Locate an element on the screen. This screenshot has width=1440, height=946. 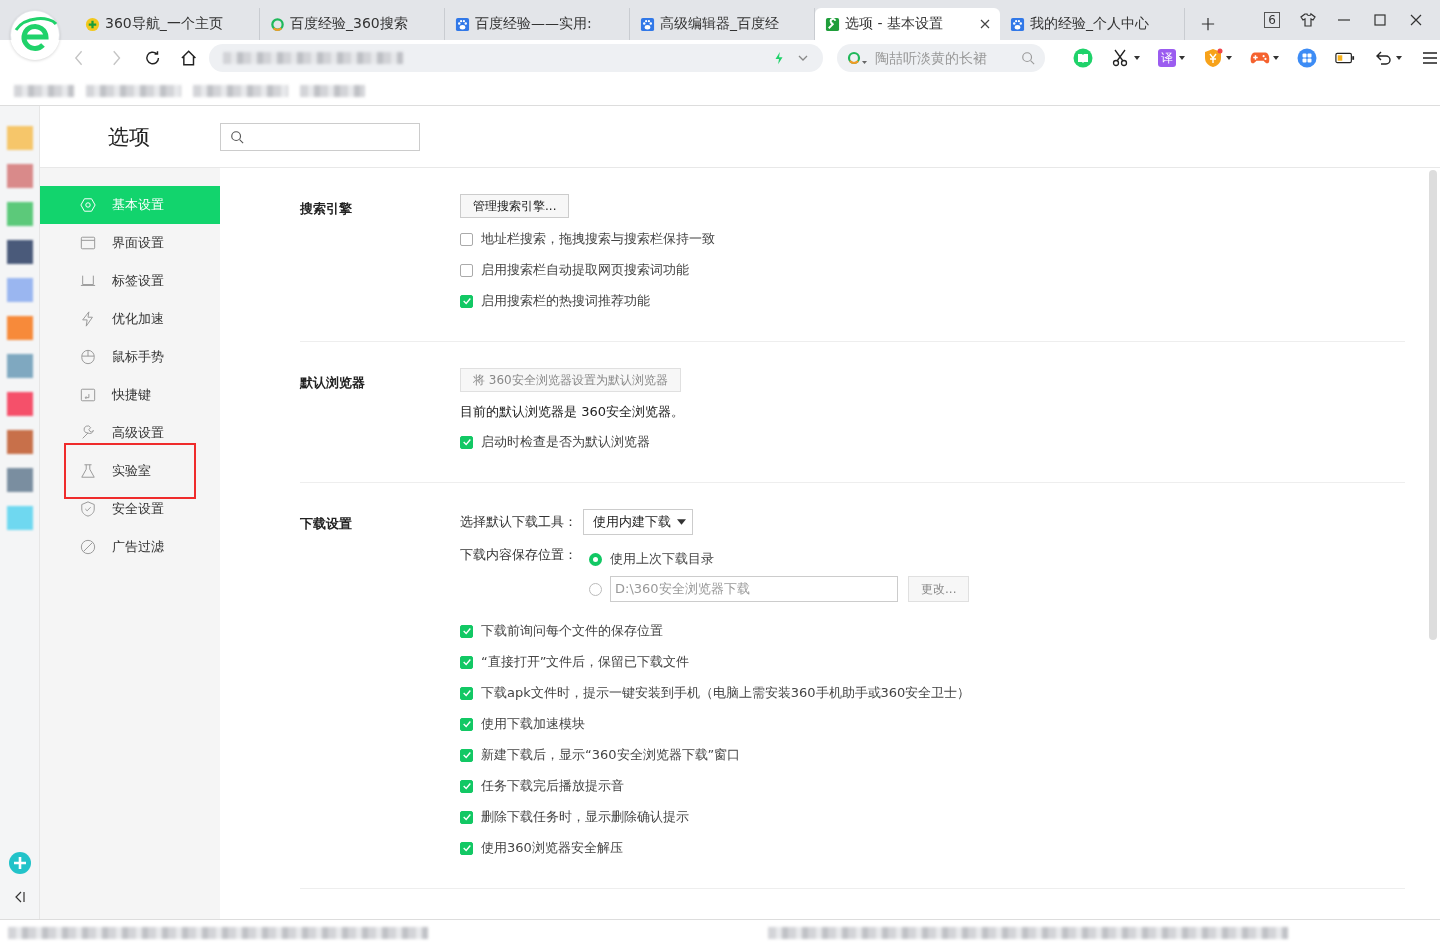
section-title: 下载设置 is located at coordinates (326, 524).